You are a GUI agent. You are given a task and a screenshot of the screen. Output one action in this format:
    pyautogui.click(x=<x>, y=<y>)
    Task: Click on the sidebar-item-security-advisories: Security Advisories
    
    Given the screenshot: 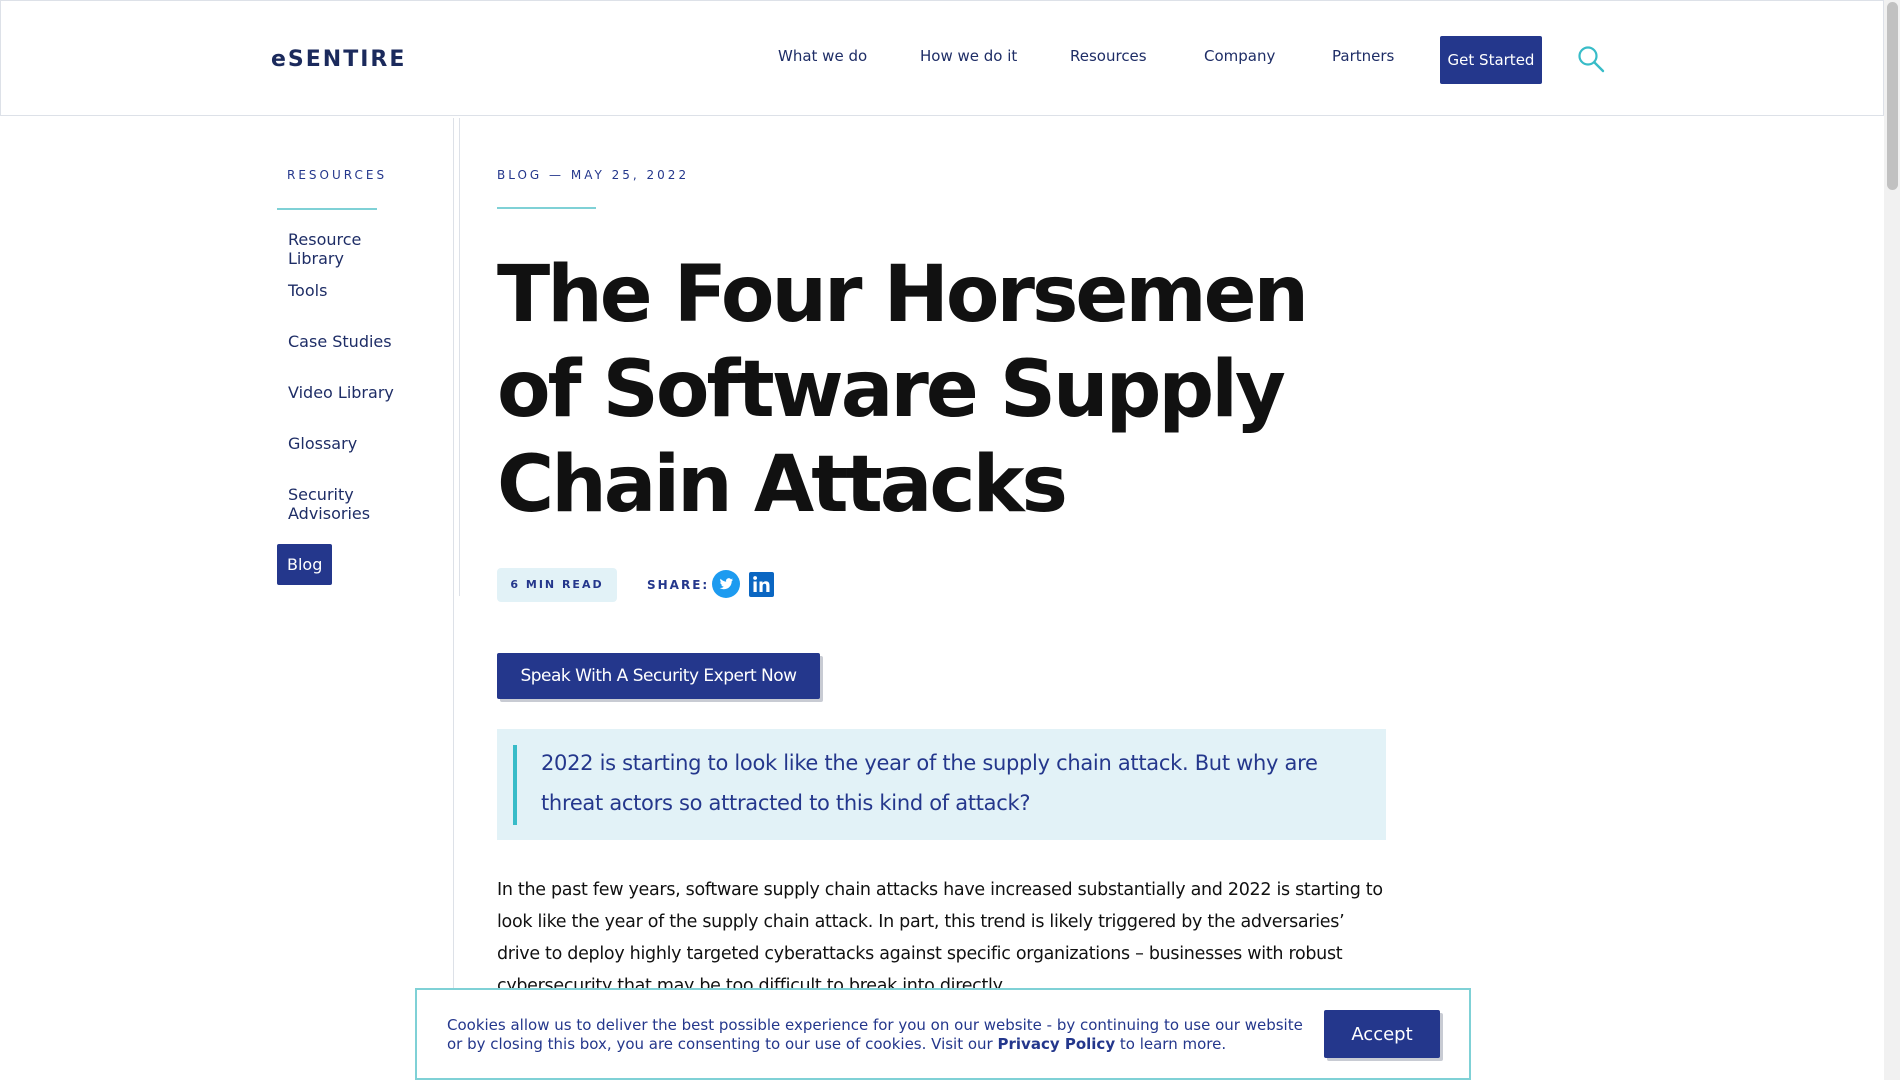 What is the action you would take?
    pyautogui.click(x=338, y=504)
    